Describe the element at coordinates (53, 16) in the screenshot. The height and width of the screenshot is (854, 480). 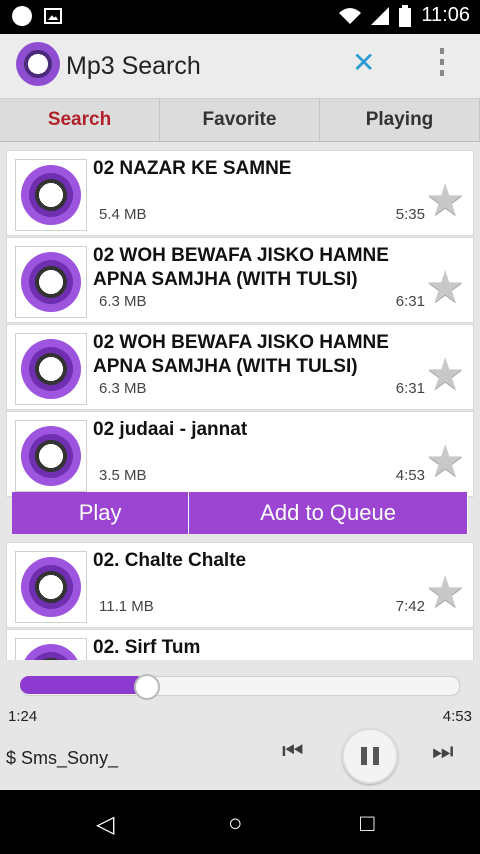
I see `image-notification-icon` at that location.